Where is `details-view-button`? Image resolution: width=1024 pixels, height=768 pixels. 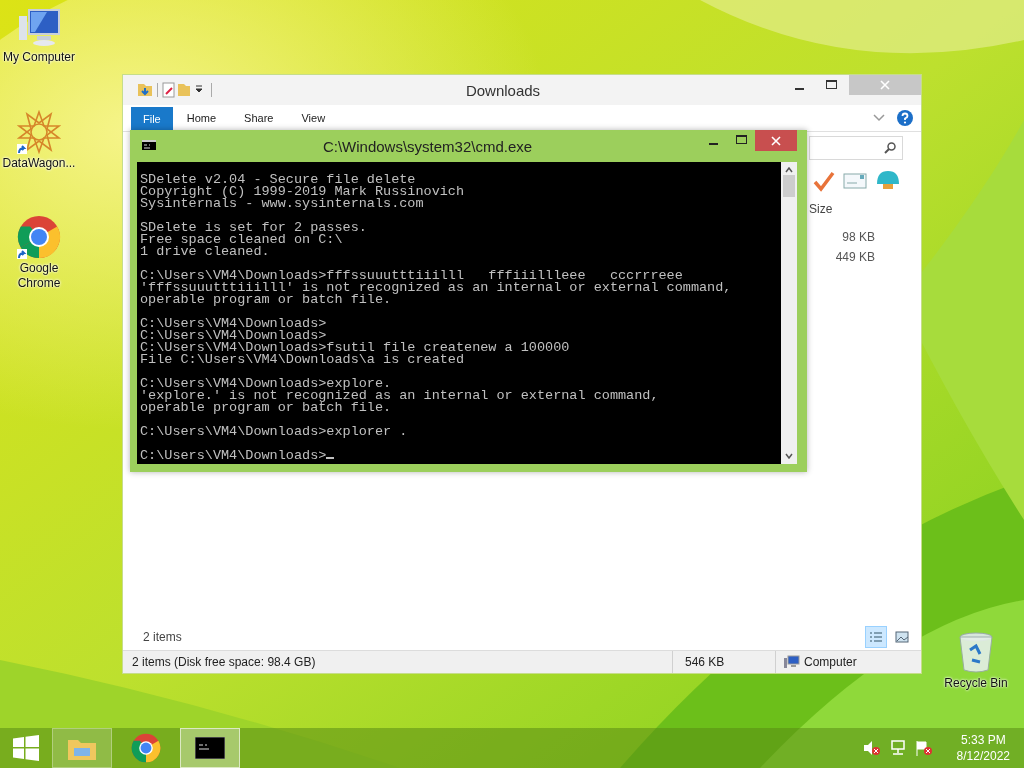 details-view-button is located at coordinates (876, 637).